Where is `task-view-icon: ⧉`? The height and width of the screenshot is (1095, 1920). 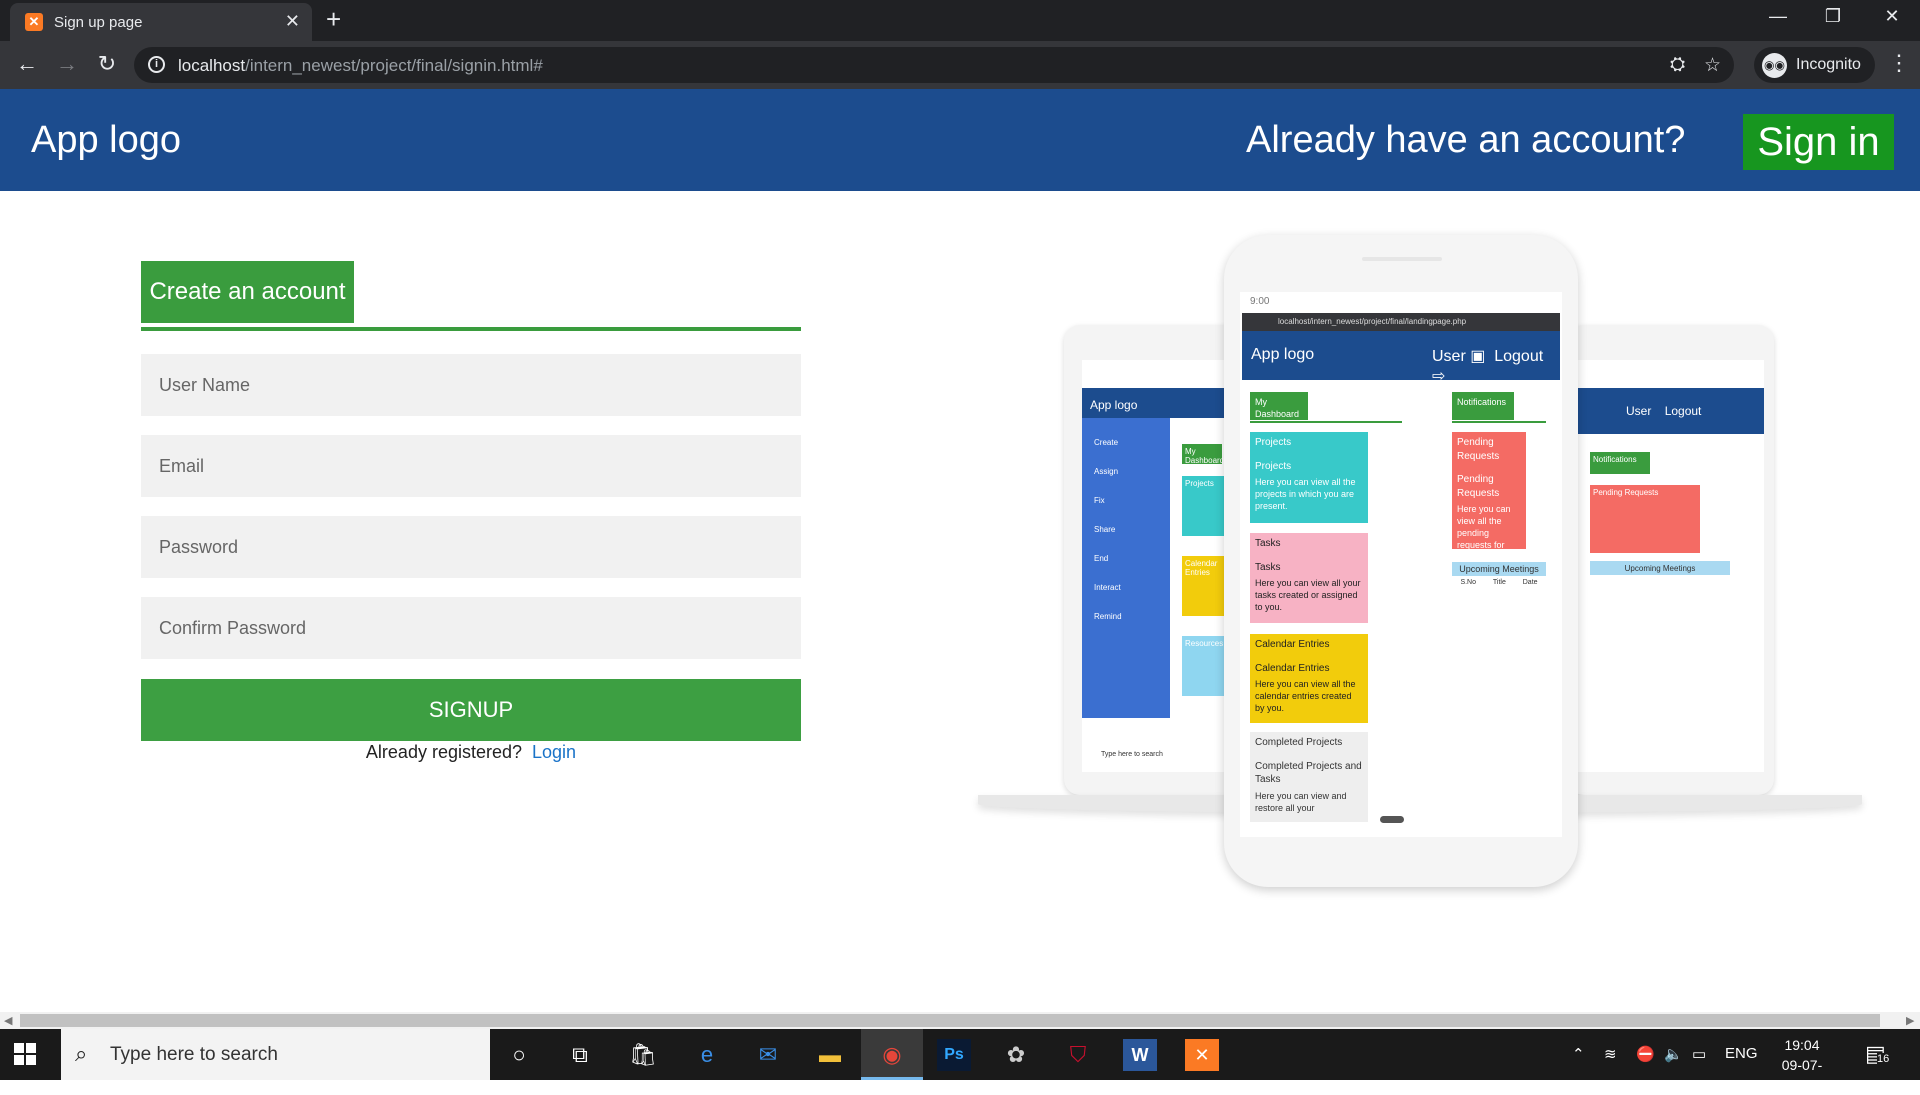 task-view-icon: ⧉ is located at coordinates (580, 1055).